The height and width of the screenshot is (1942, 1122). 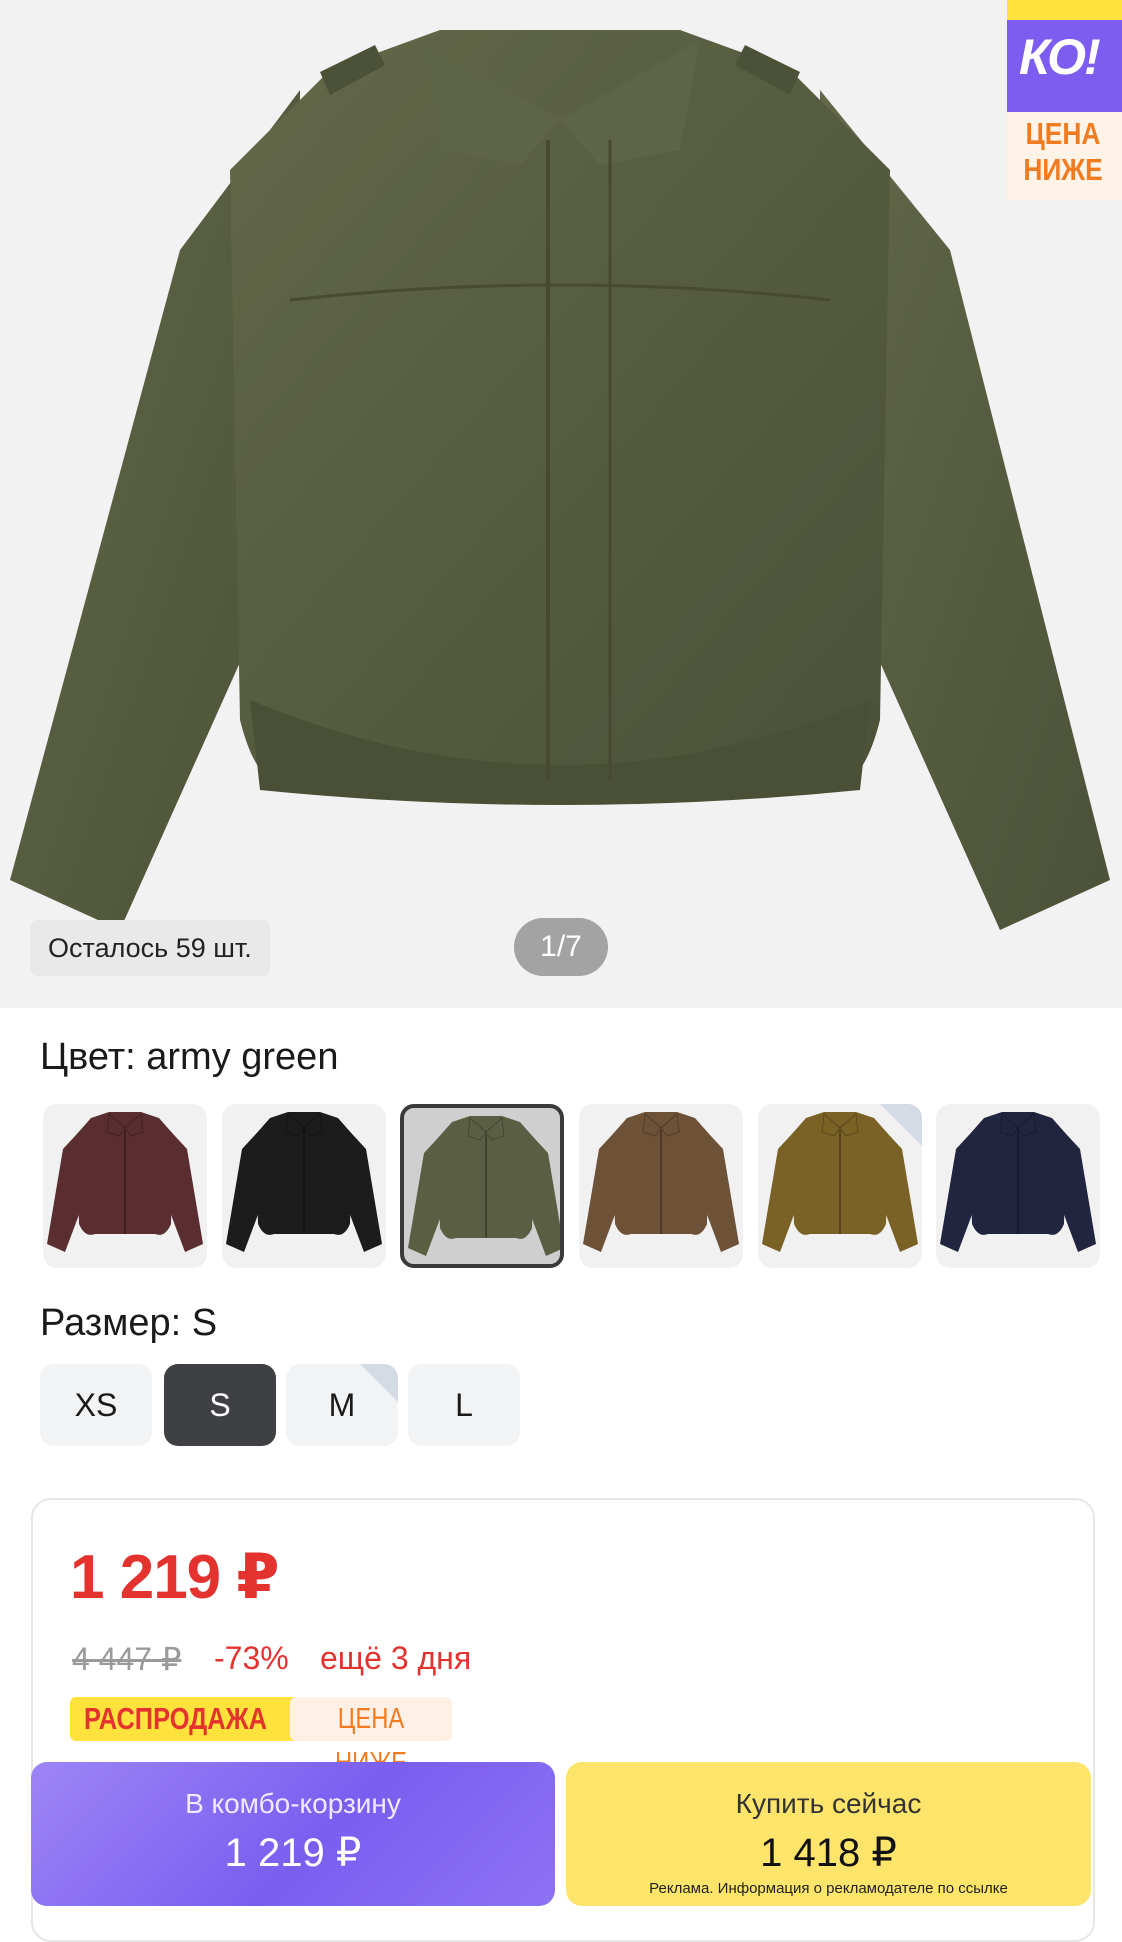 What do you see at coordinates (175, 1718) in the screenshot?
I see `sale-tag-text: РАСПРОДАЖА` at bounding box center [175, 1718].